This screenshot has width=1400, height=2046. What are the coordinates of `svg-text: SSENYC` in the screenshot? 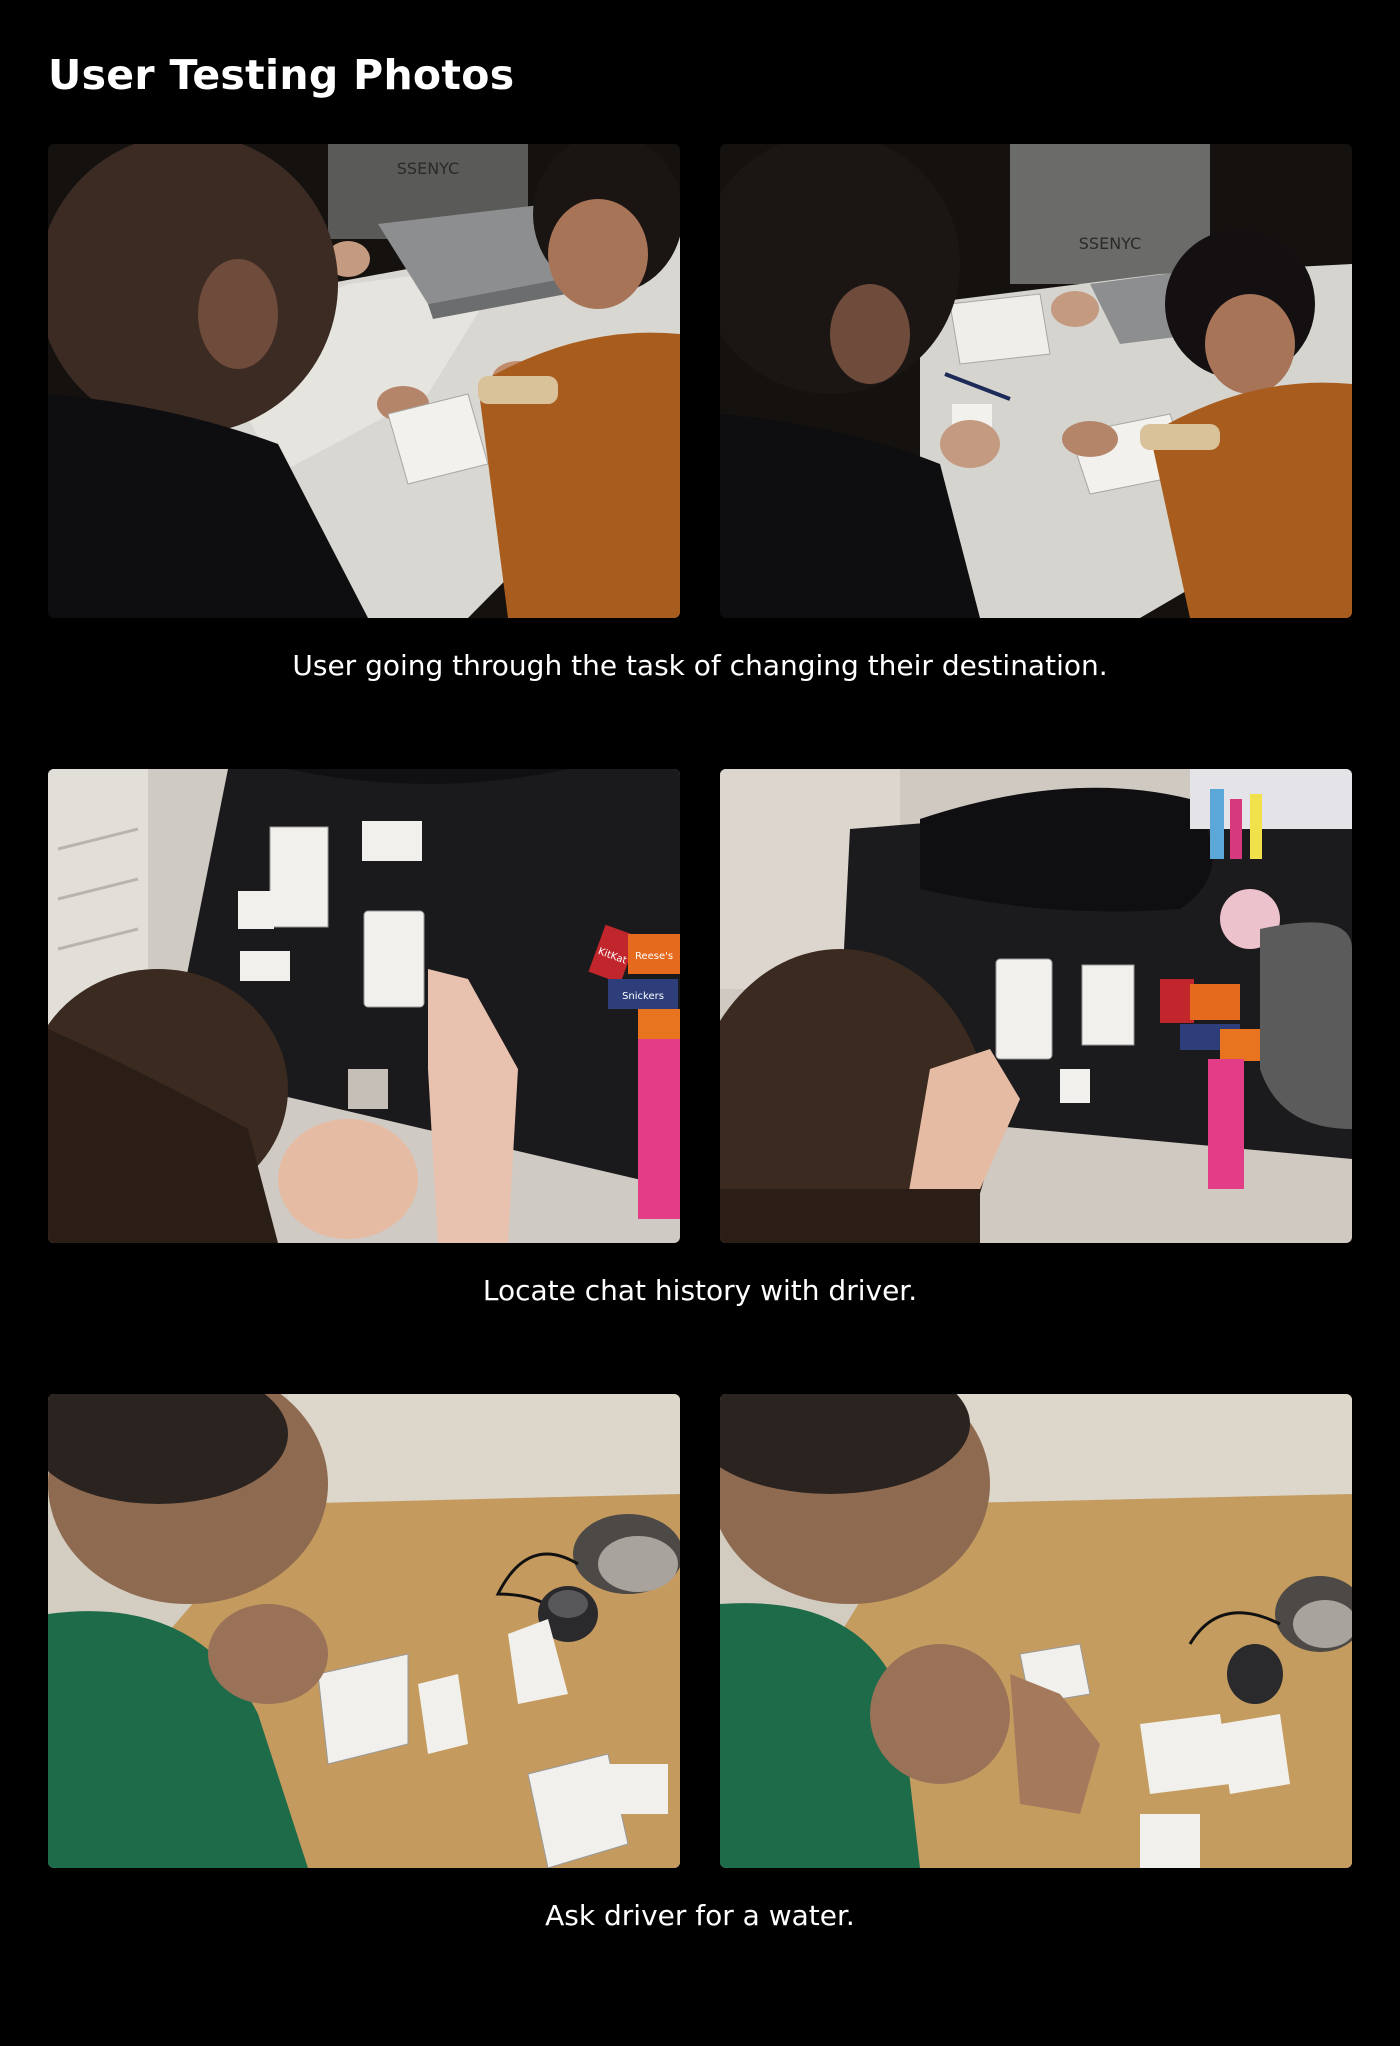 It's located at (1110, 243).